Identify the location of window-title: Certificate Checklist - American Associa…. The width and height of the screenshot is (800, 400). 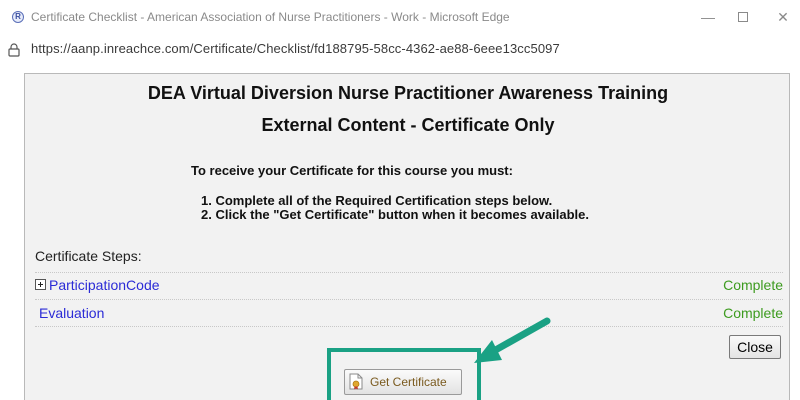
(270, 17).